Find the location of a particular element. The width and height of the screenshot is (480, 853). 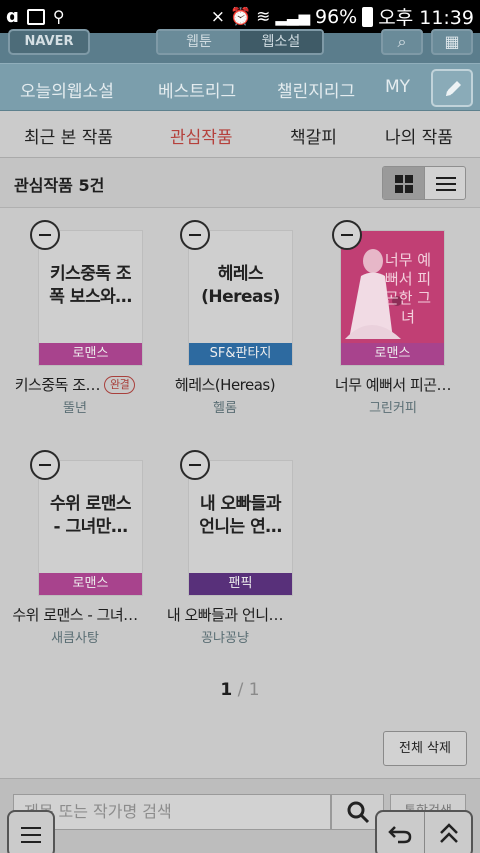

scroll-top-button is located at coordinates (447, 832).